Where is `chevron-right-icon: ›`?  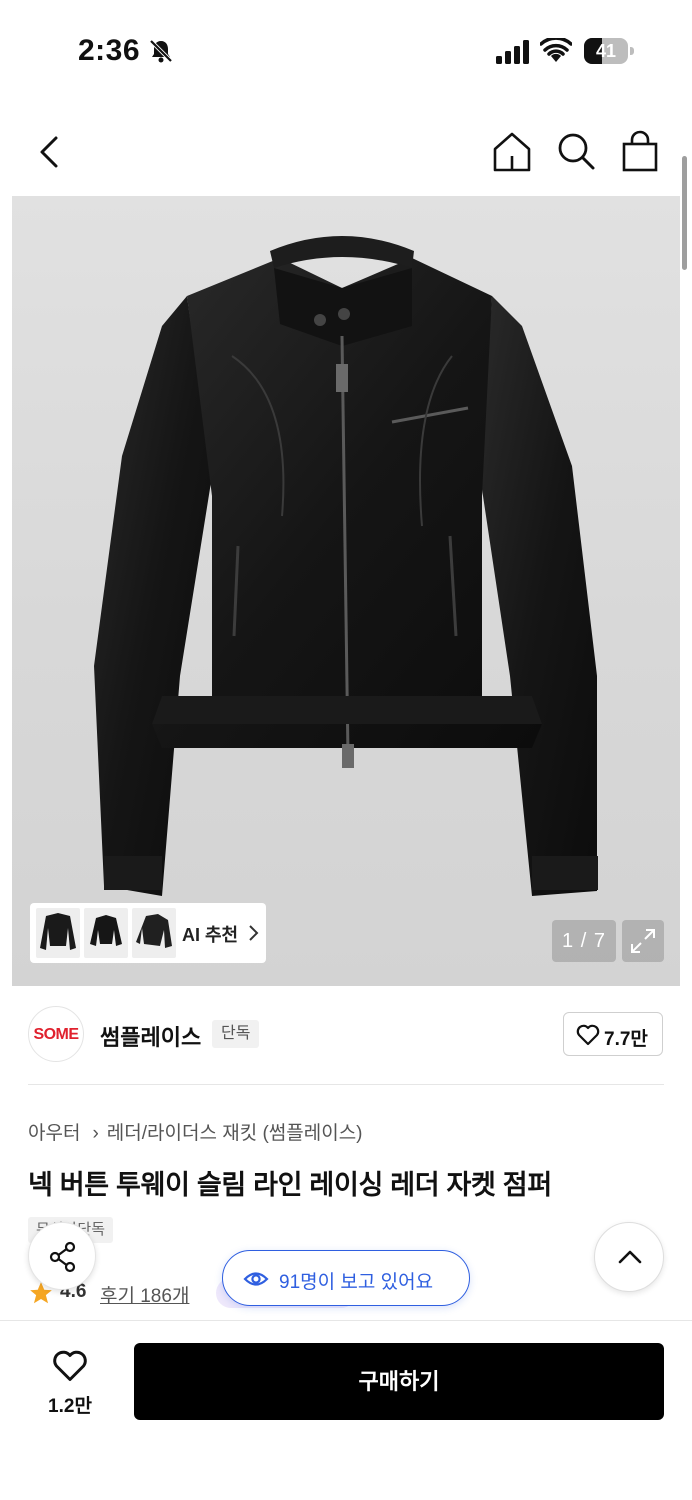
chevron-right-icon: › is located at coordinates (95, 1133).